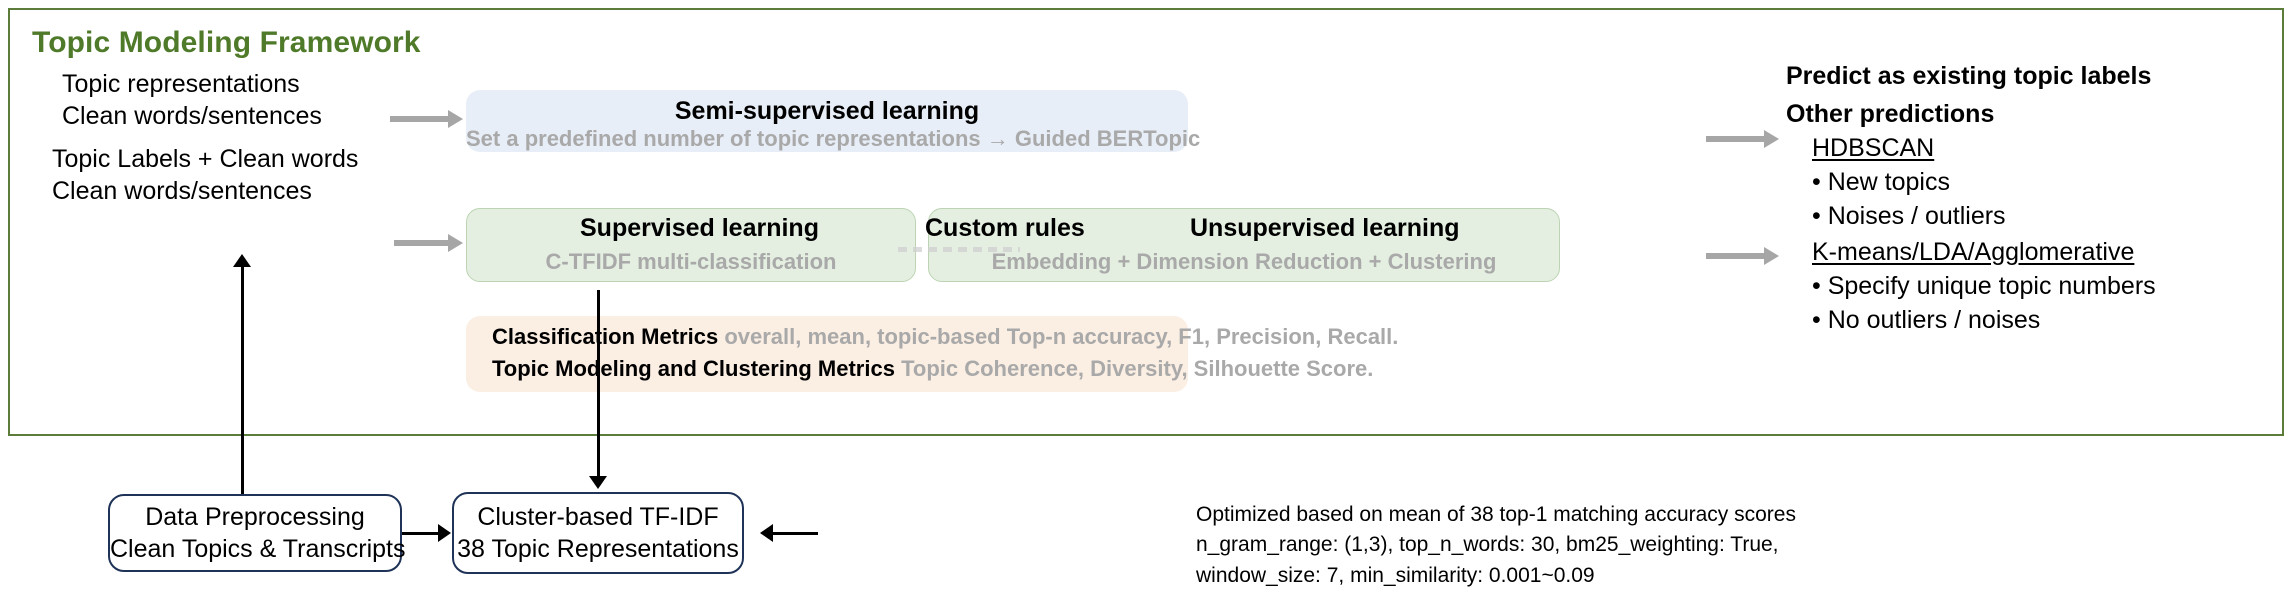 The width and height of the screenshot is (2296, 608). Describe the element at coordinates (598, 516) in the screenshot. I see `ctfidf-line-1: Cluster-based TF-IDF` at that location.